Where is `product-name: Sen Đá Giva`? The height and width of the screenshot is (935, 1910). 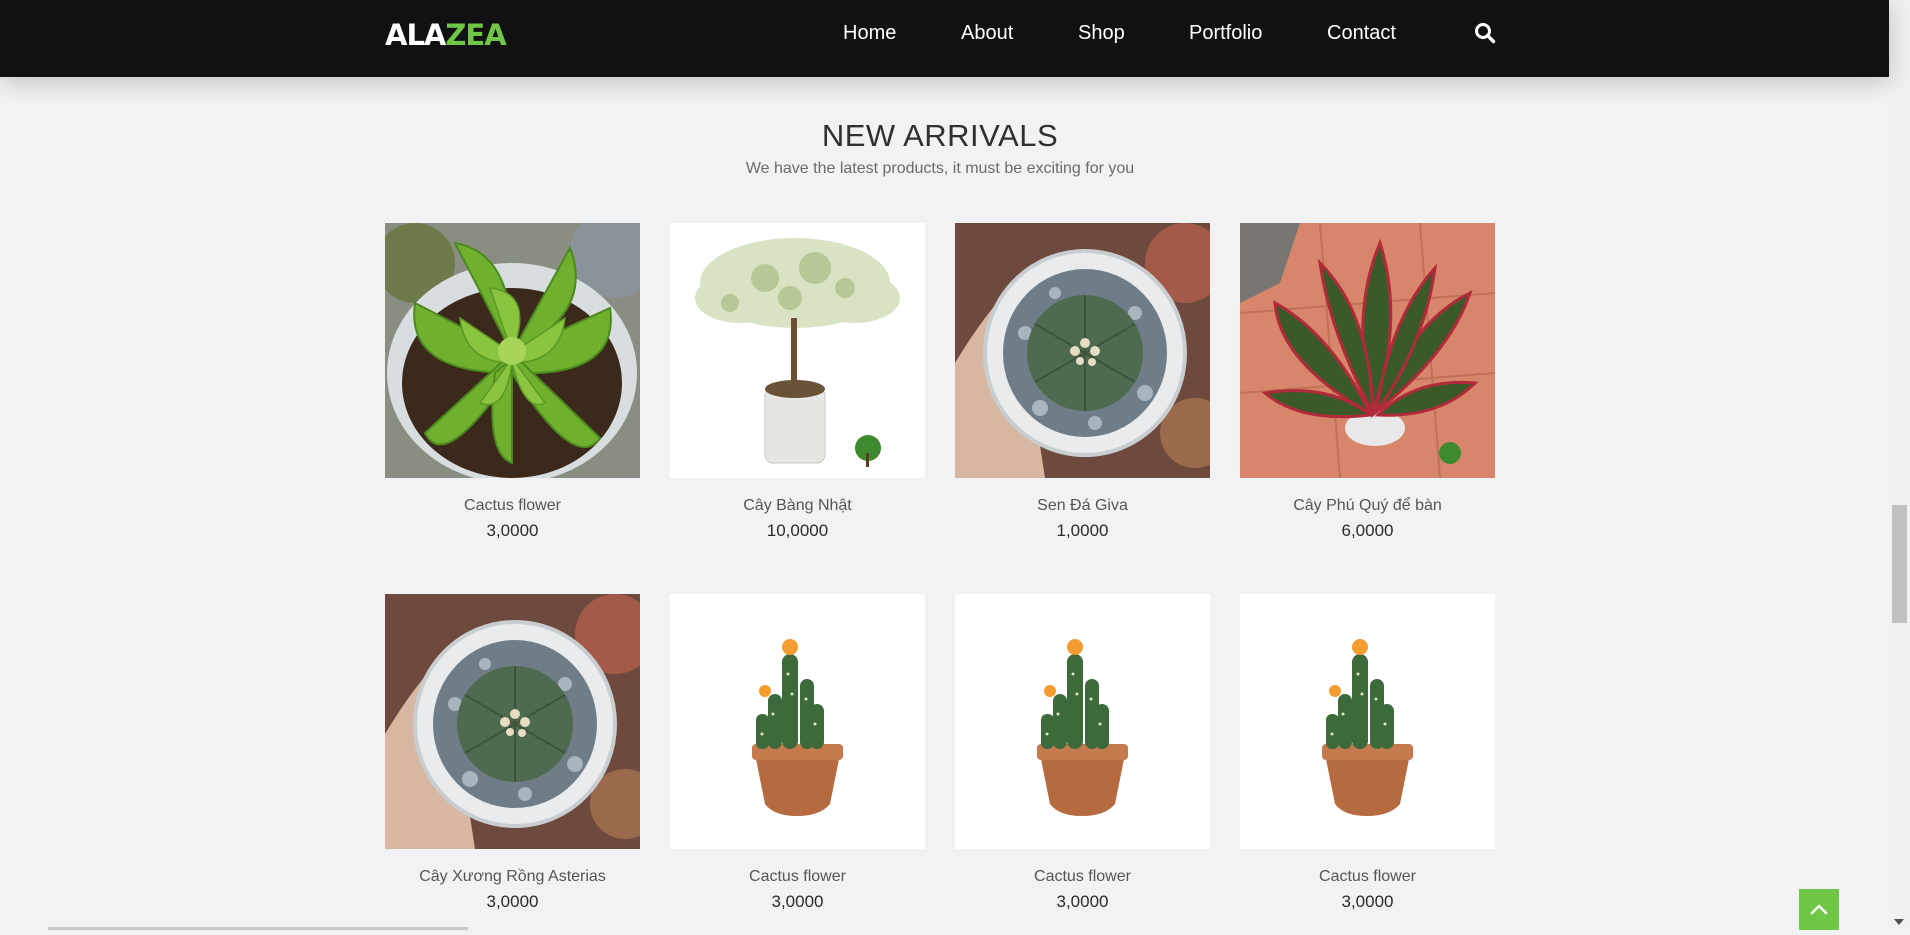 product-name: Sen Đá Giva is located at coordinates (1082, 506).